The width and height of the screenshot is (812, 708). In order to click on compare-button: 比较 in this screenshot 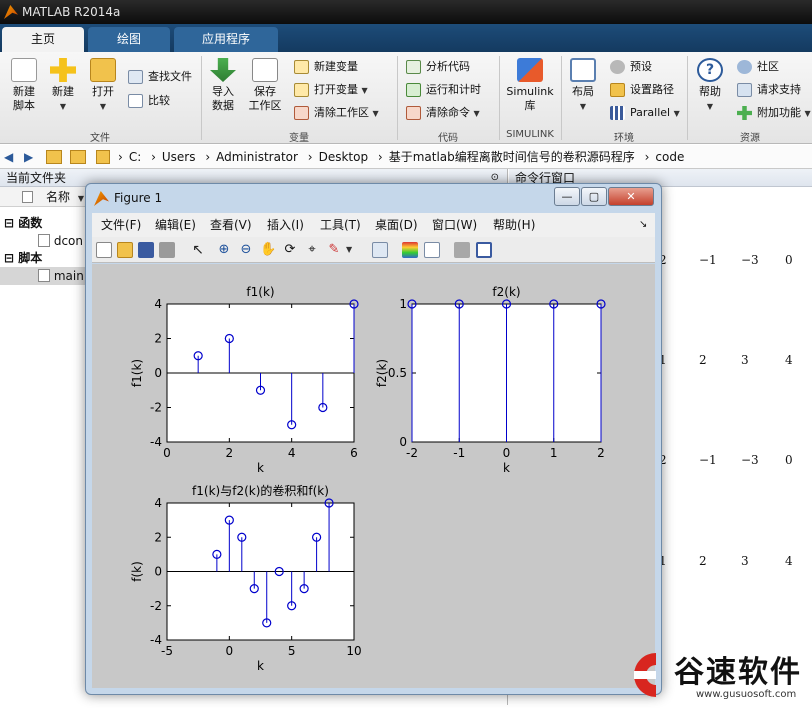, I will do `click(149, 101)`.